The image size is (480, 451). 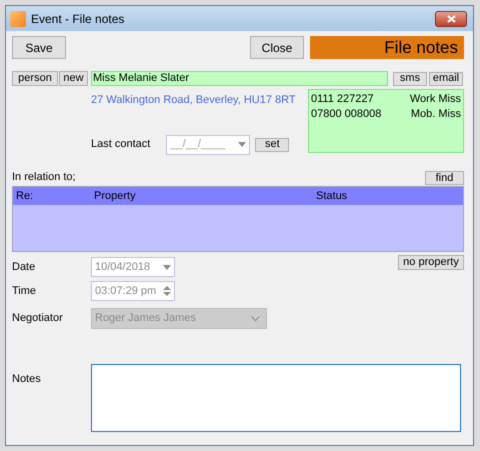 What do you see at coordinates (44, 177) in the screenshot?
I see `relation-label: In relation to;` at bounding box center [44, 177].